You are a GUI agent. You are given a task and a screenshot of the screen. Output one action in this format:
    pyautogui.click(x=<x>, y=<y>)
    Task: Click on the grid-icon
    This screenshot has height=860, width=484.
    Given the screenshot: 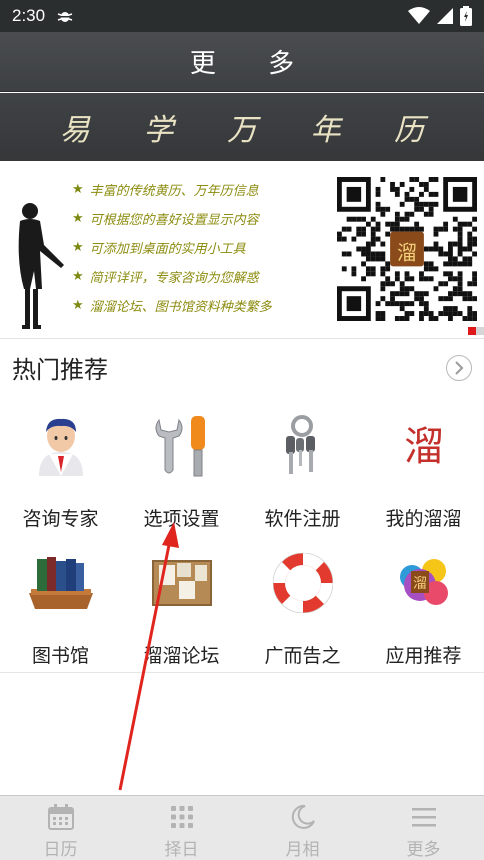 What is the action you would take?
    pyautogui.click(x=182, y=817)
    